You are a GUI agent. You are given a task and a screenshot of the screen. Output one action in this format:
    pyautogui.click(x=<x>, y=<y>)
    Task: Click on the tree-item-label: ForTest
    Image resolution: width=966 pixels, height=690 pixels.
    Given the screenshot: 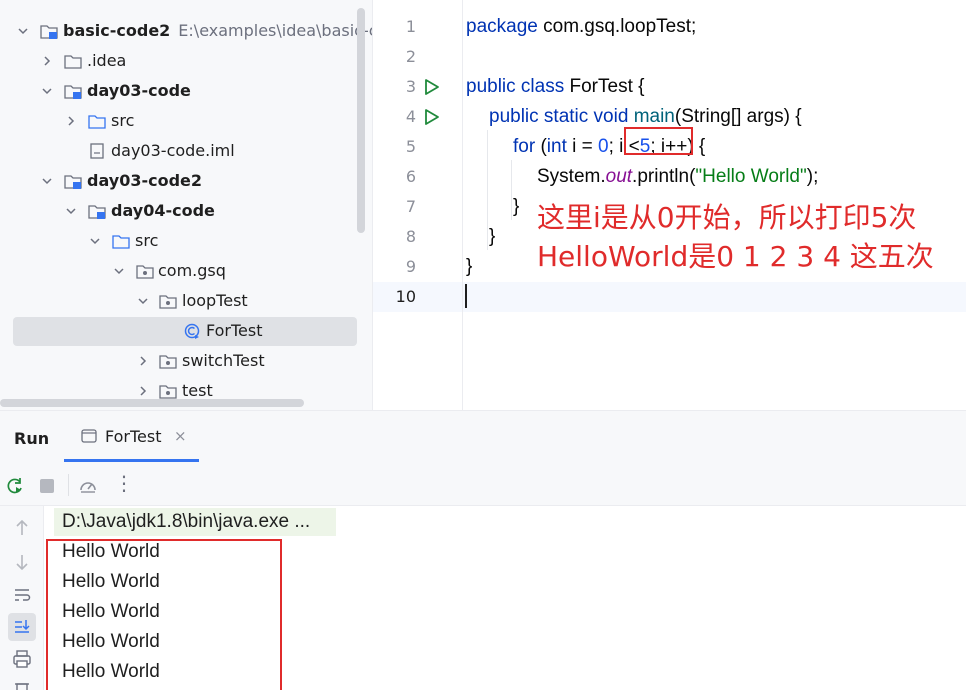 What is the action you would take?
    pyautogui.click(x=234, y=330)
    